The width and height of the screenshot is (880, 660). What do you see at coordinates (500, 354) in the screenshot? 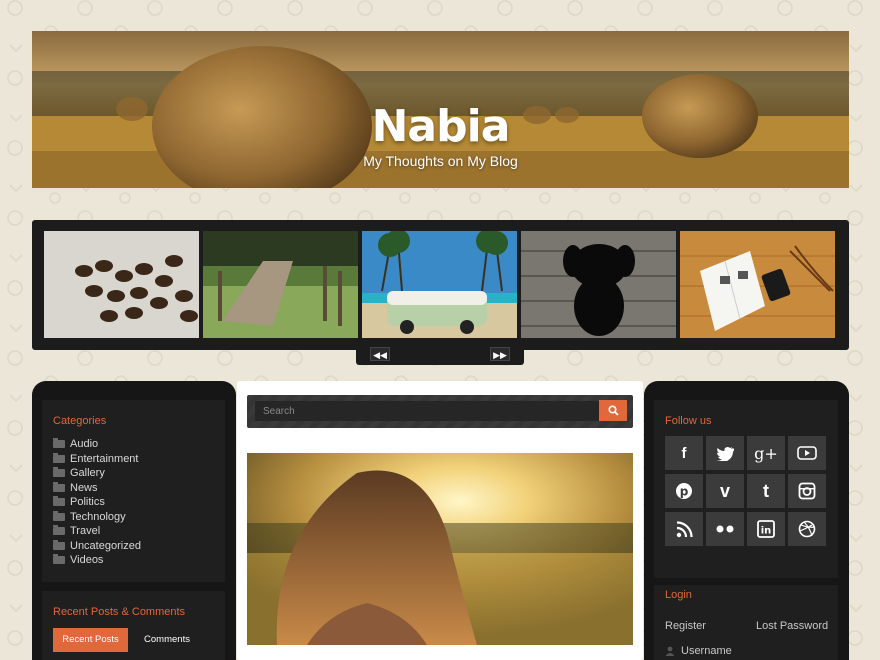
I see `fast-forward-icon: ▶▶` at bounding box center [500, 354].